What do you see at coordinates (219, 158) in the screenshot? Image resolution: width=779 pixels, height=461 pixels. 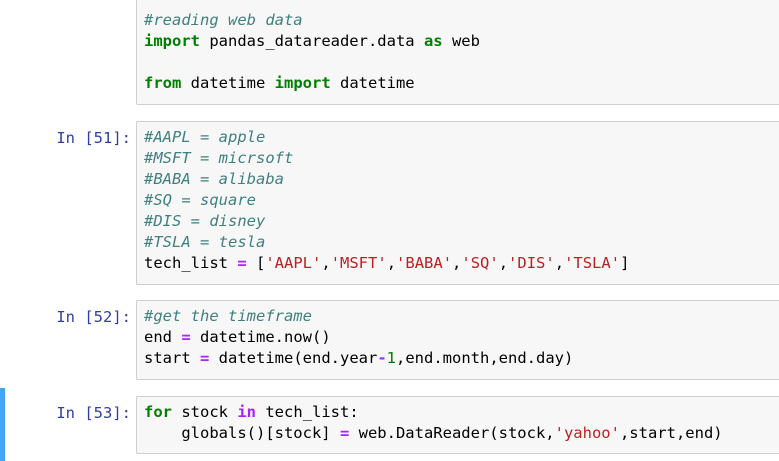 I see `code-token: #MSFT = micrsoft` at bounding box center [219, 158].